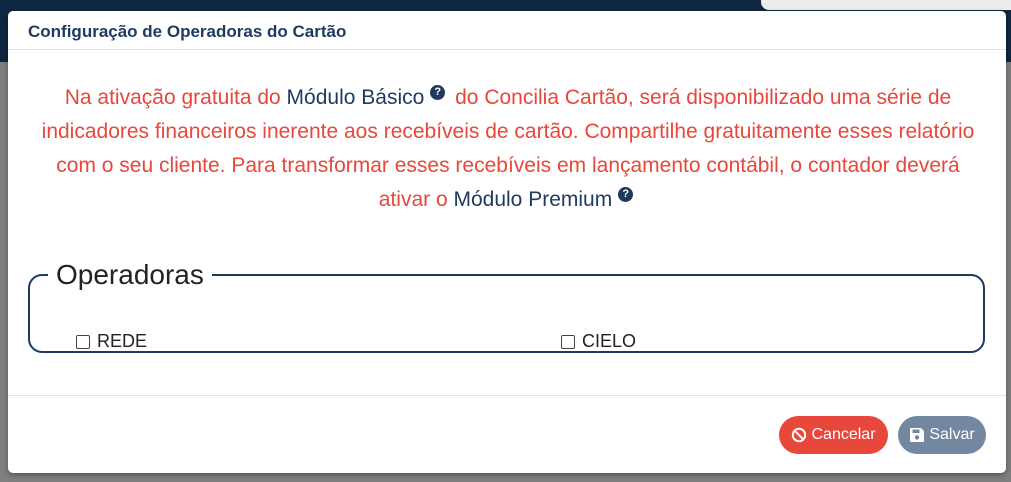 The height and width of the screenshot is (482, 1011). I want to click on basic-module-help-icon: ?, so click(438, 92).